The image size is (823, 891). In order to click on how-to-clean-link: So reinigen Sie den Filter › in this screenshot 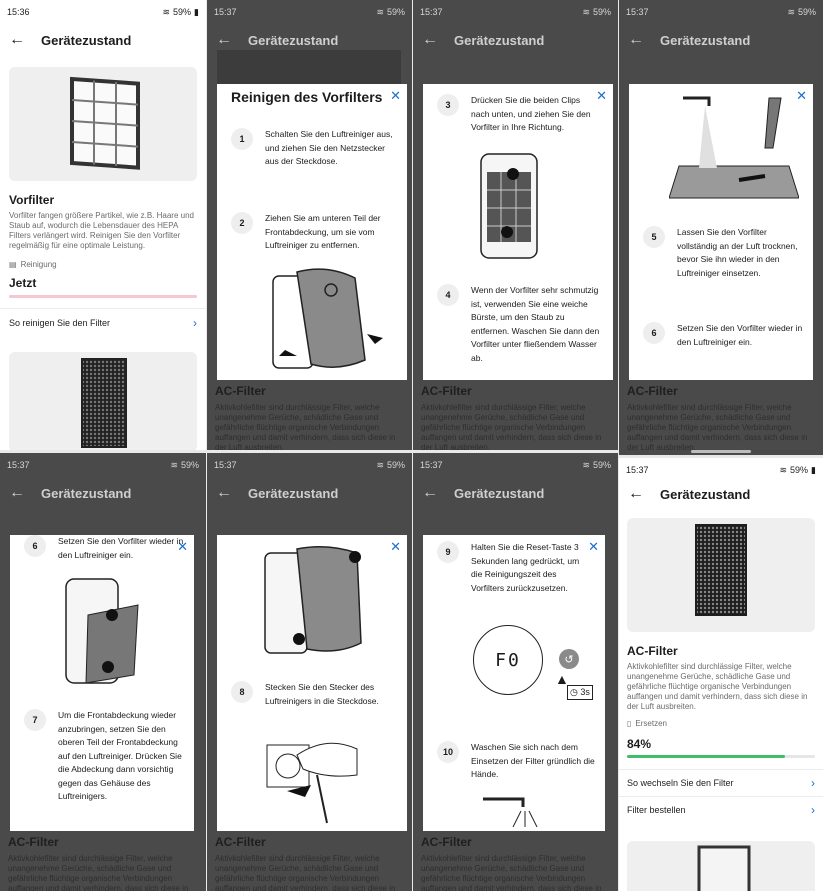, I will do `click(103, 322)`.